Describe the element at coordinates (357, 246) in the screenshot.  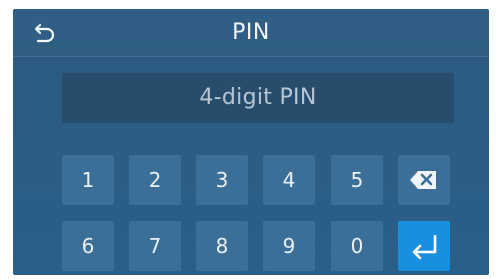
I see `key-0: 0` at that location.